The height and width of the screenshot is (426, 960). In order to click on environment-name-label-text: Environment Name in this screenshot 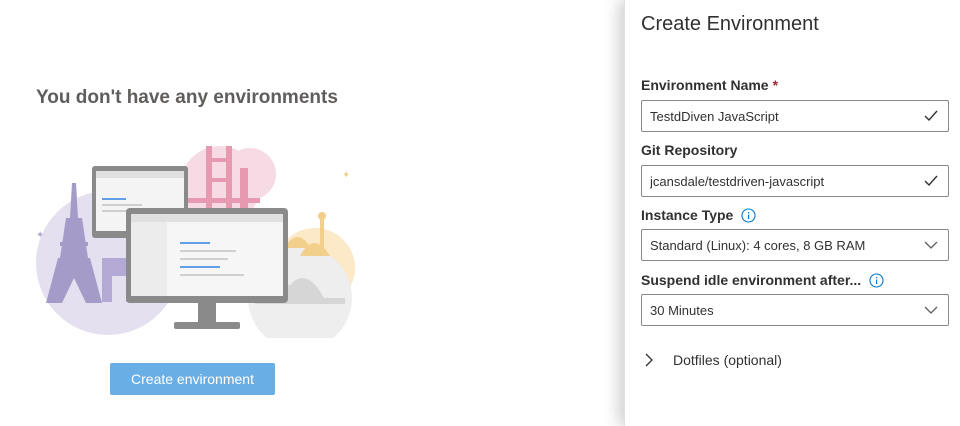, I will do `click(705, 85)`.